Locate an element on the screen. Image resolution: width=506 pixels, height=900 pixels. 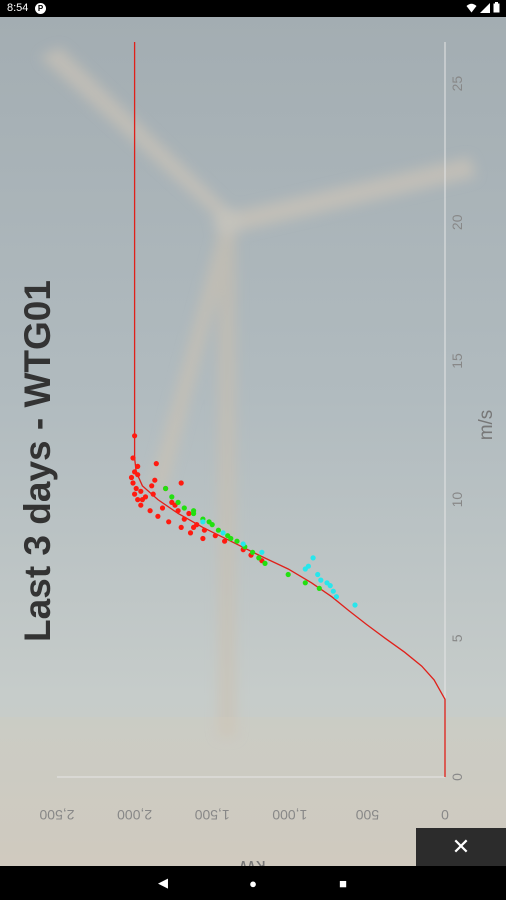
status-bar: 8:54 P is located at coordinates (253, 8).